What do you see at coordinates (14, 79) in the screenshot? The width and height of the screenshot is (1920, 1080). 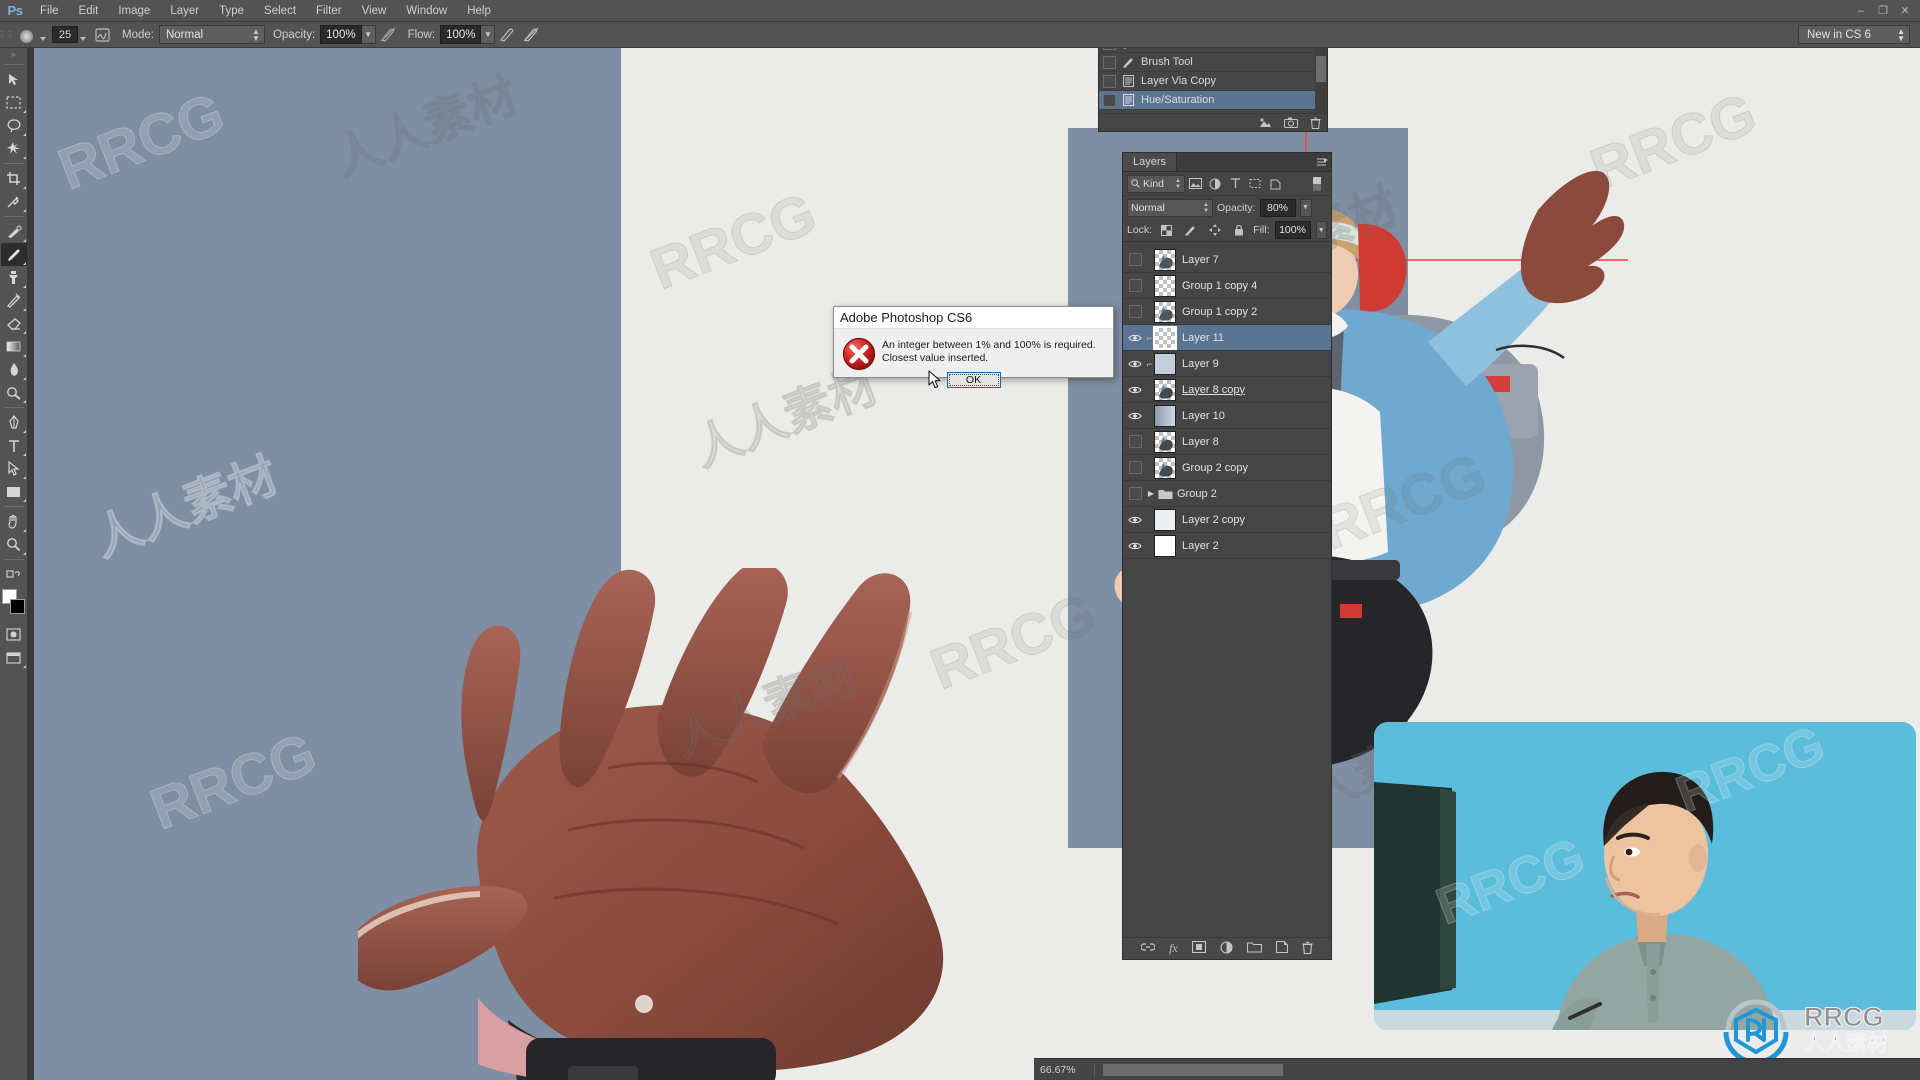 I see `move-tool` at bounding box center [14, 79].